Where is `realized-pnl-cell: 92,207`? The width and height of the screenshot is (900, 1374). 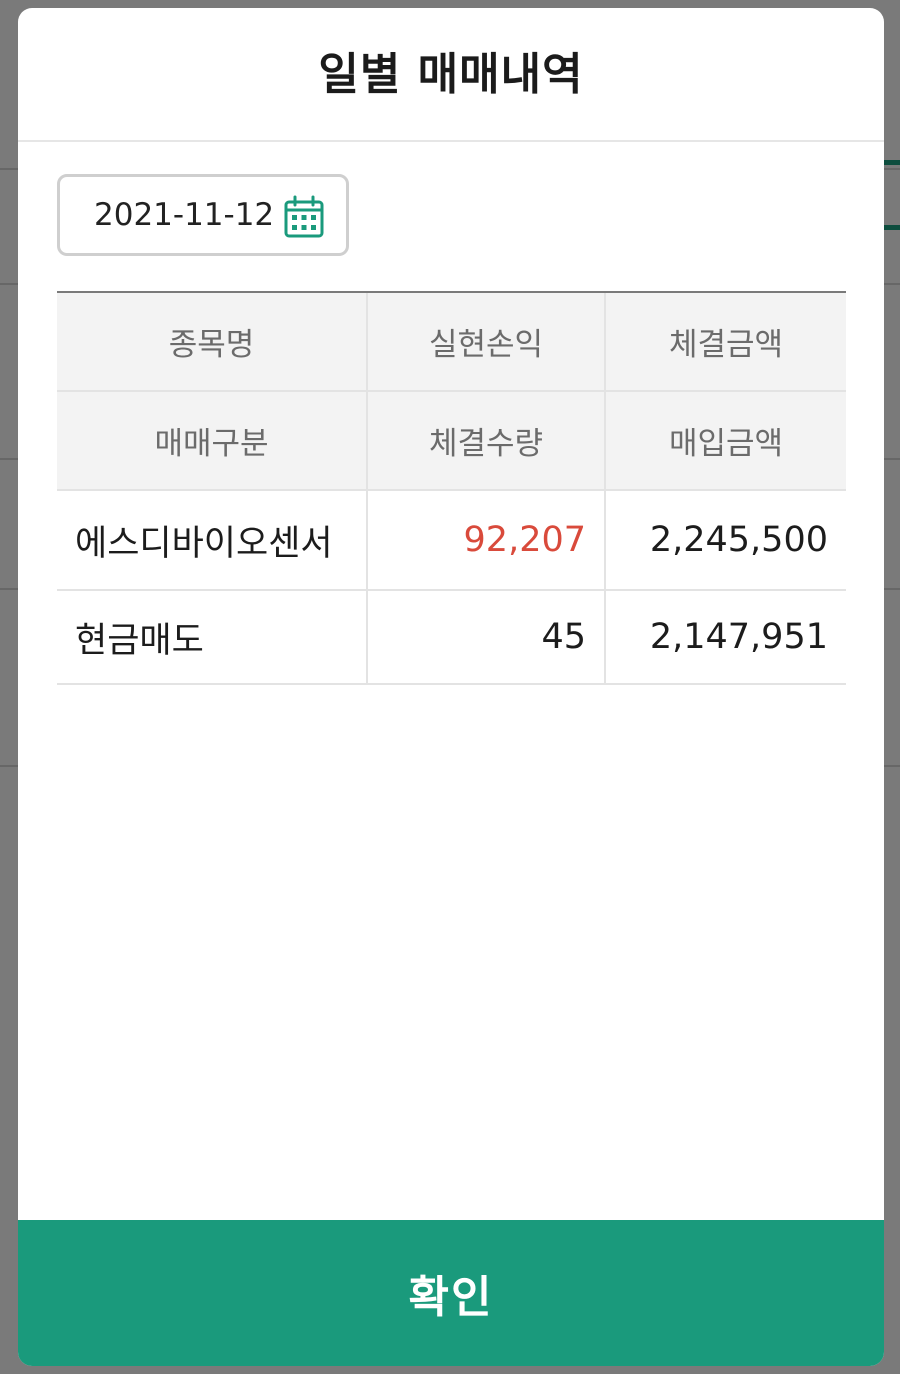
realized-pnl-cell: 92,207 is located at coordinates (487, 540).